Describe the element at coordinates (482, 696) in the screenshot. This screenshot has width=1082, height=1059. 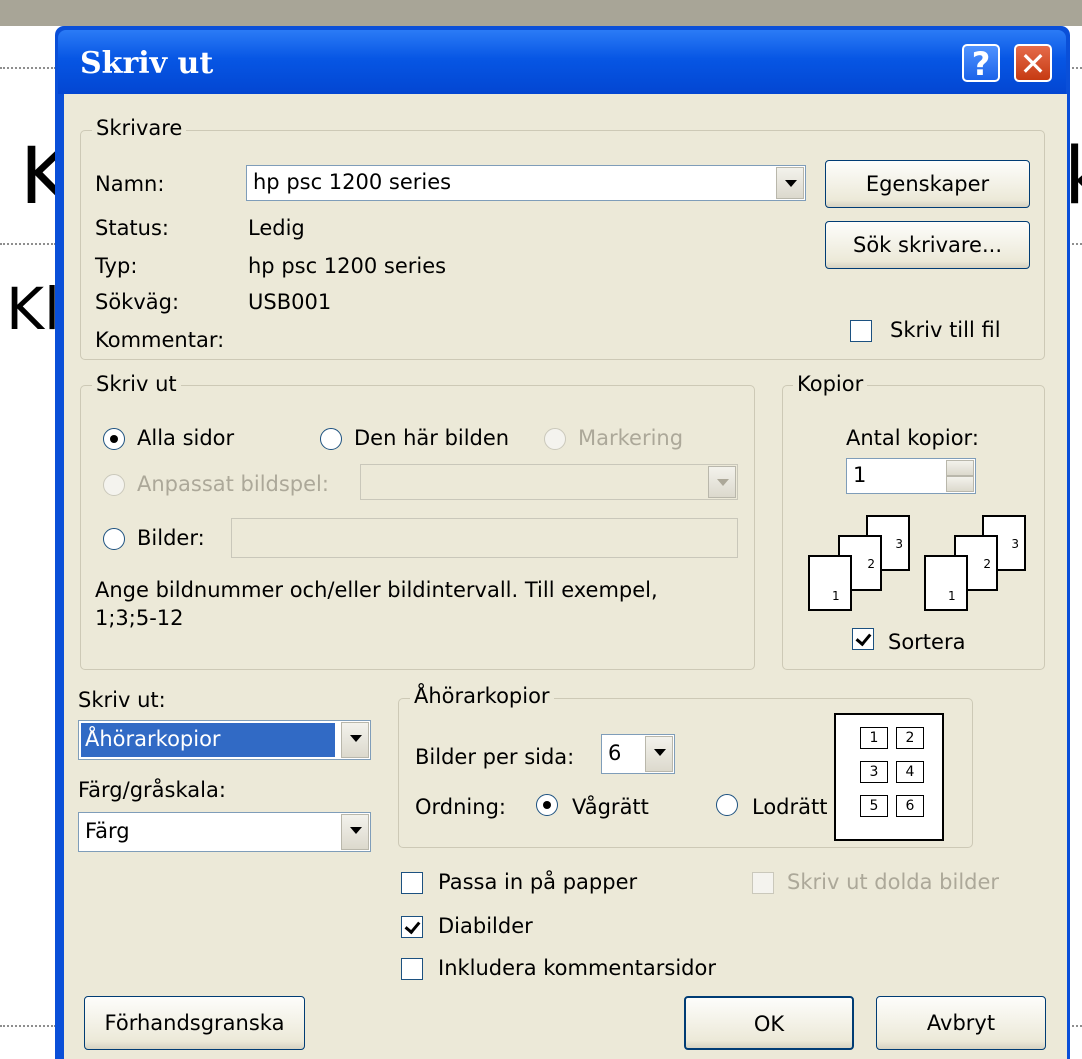
I see `handouts-group-label: Åhörarkopior` at that location.